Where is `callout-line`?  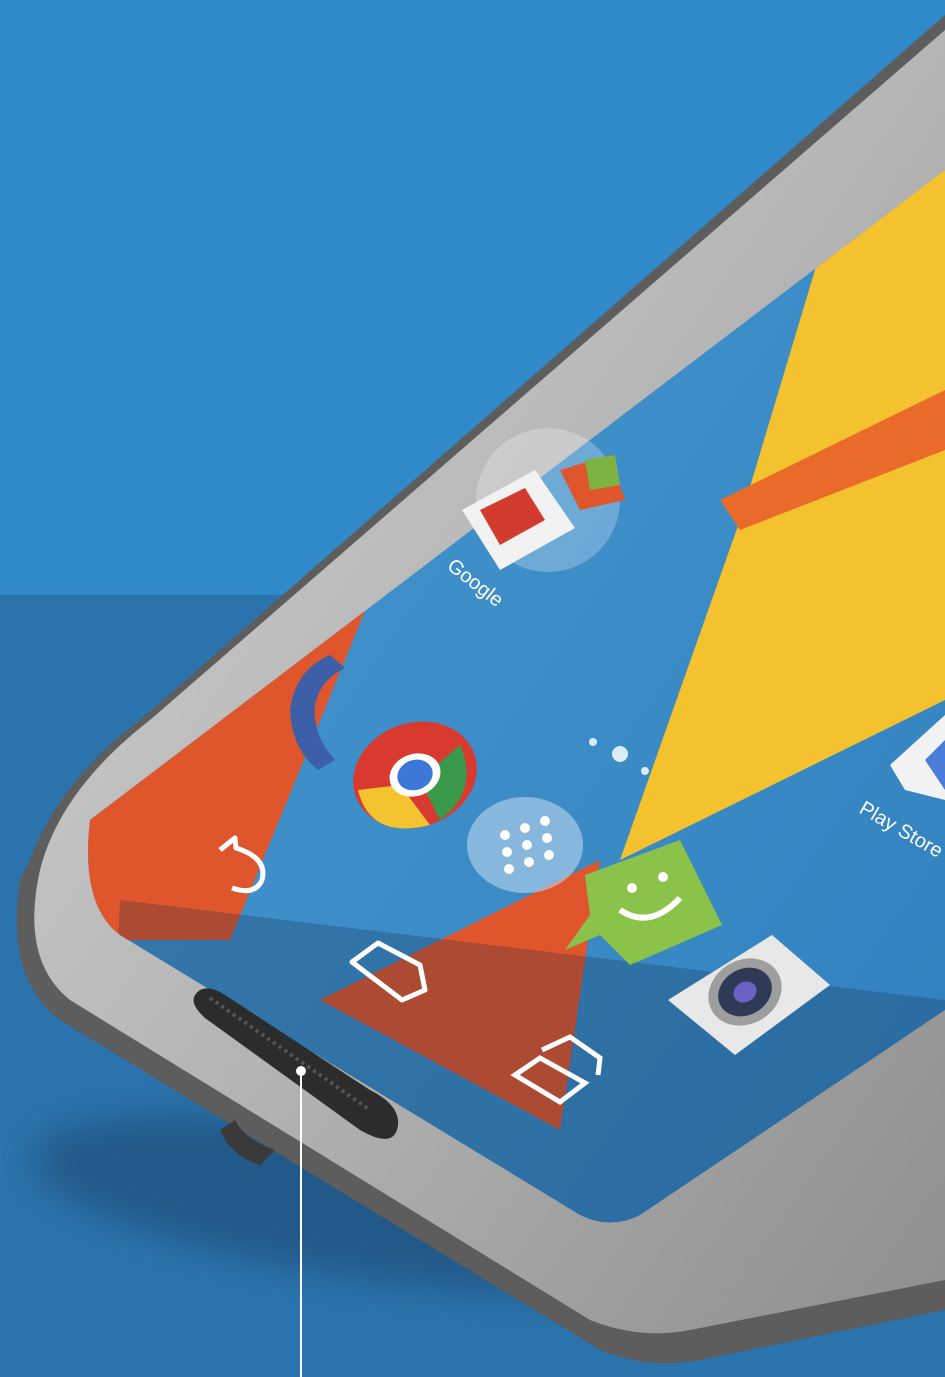 callout-line is located at coordinates (301, 1223).